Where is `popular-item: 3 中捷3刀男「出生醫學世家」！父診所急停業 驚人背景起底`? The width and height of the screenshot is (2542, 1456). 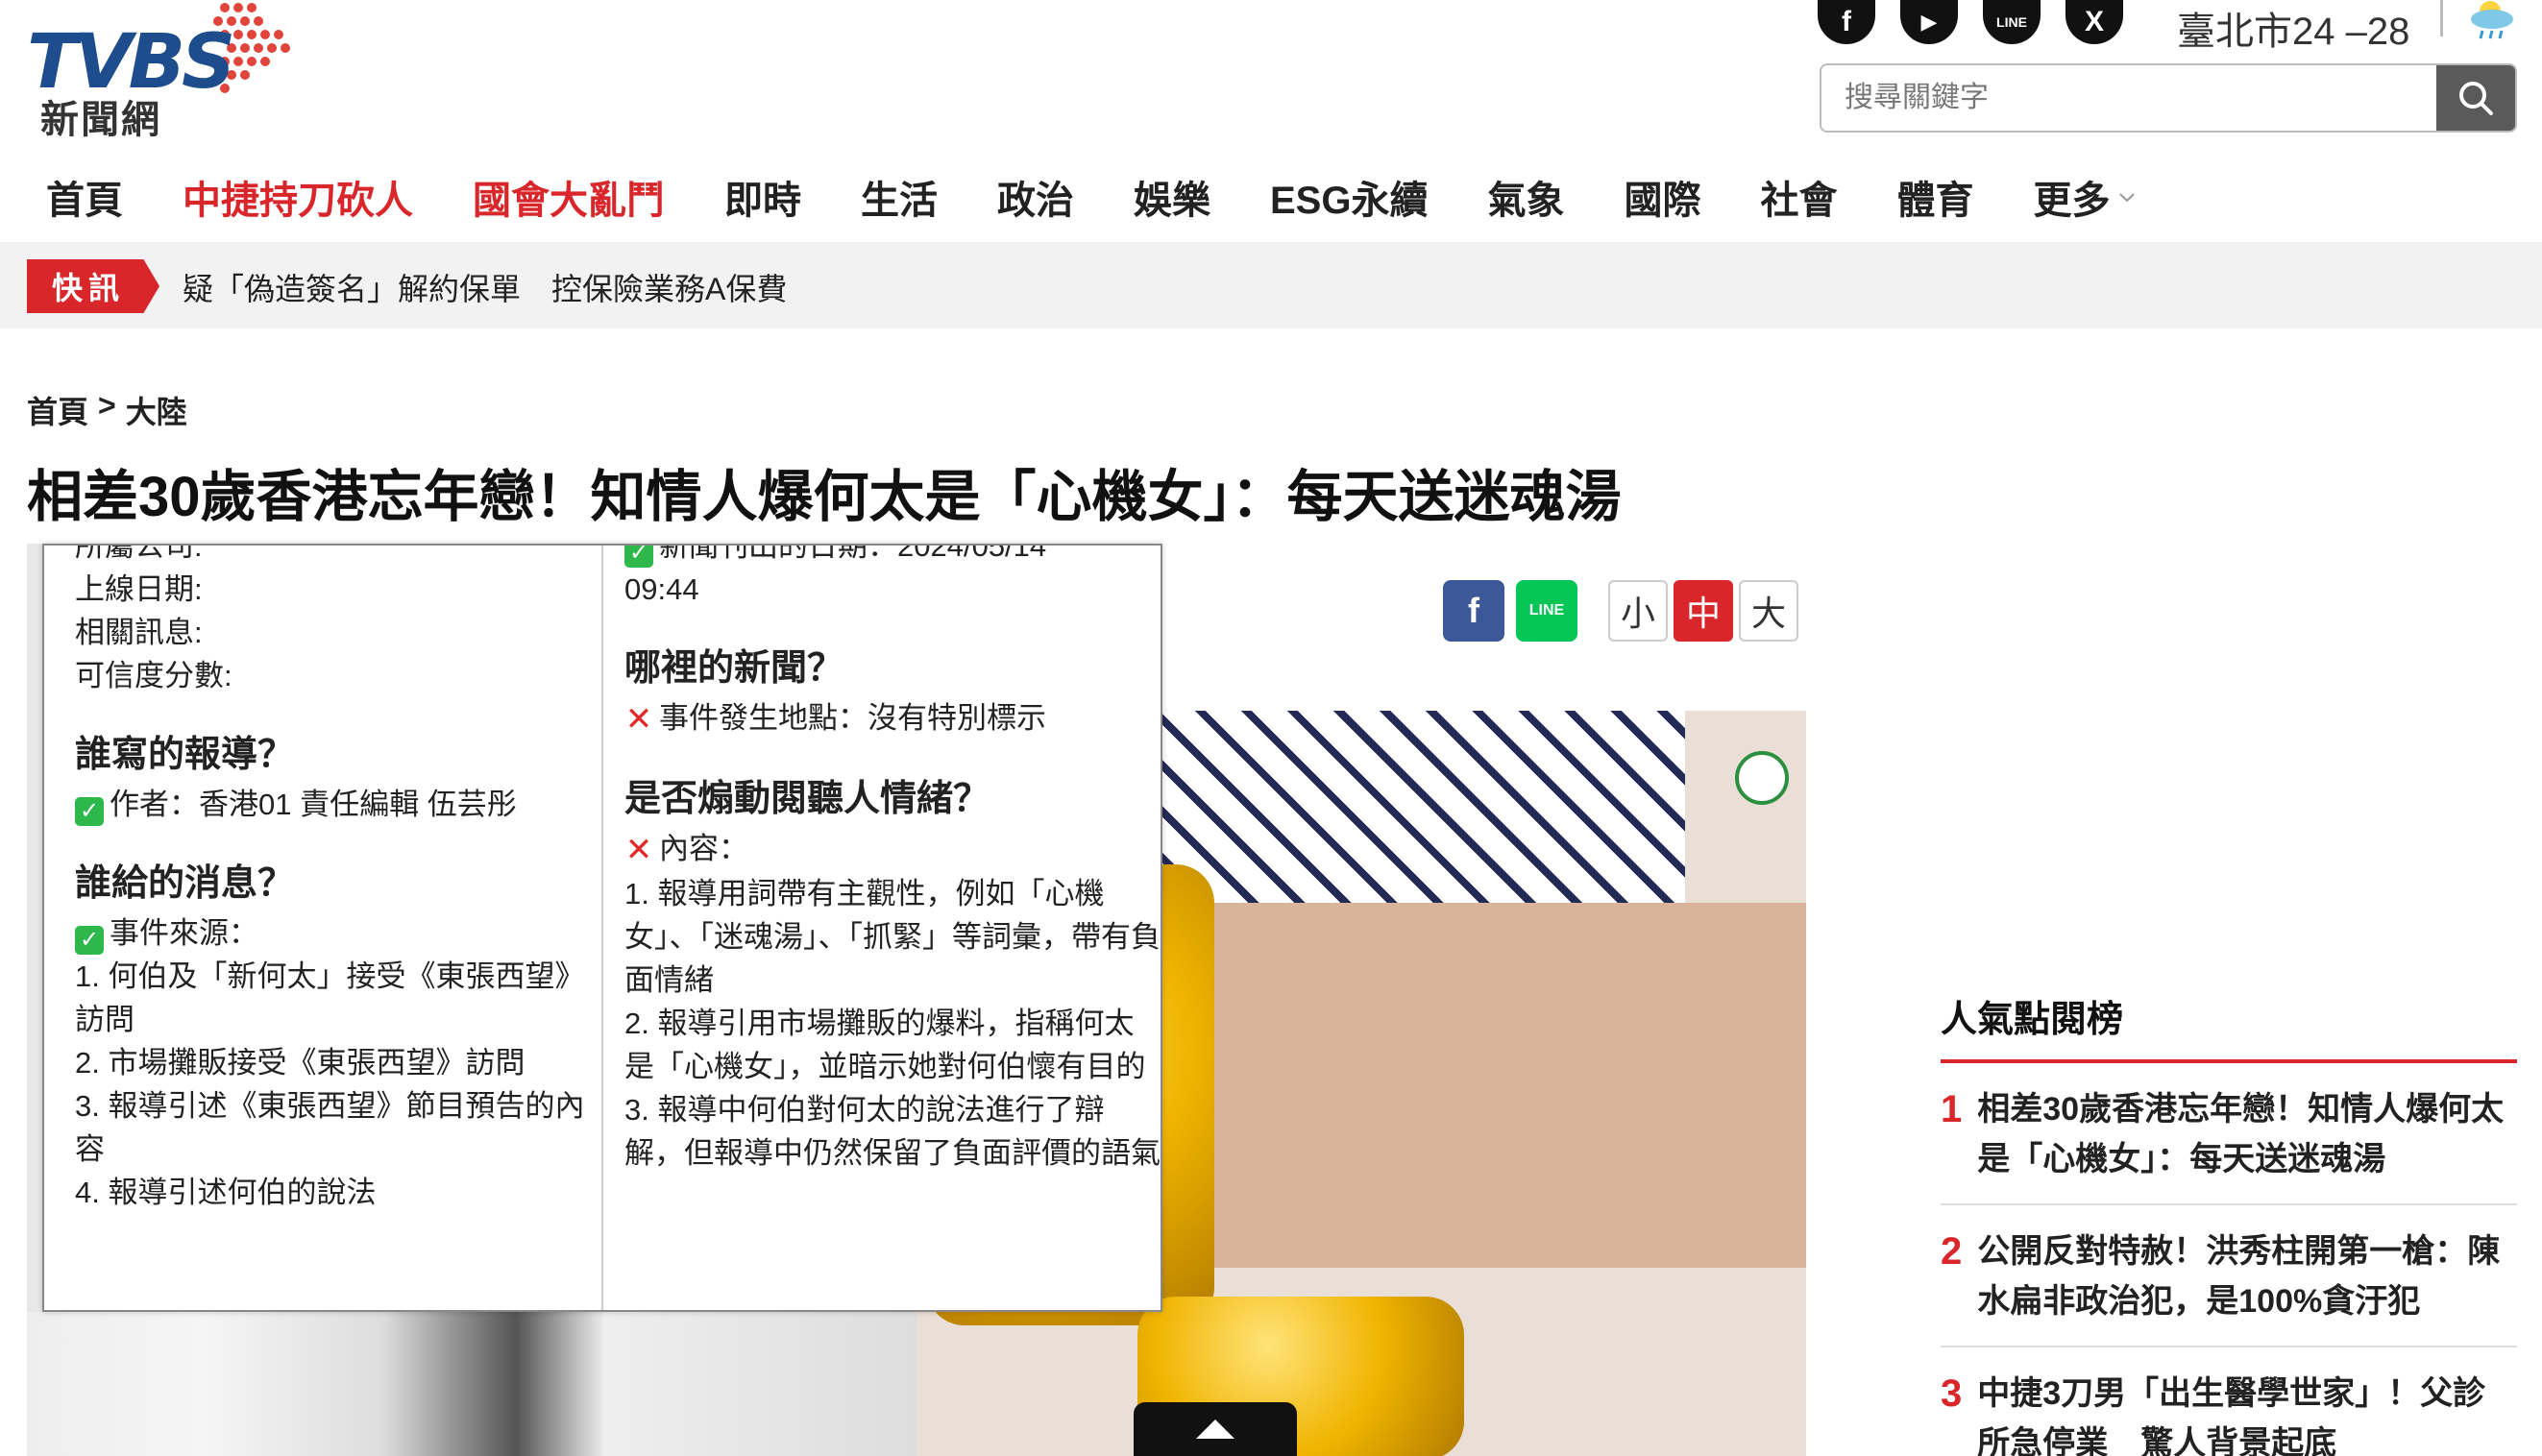 popular-item: 3 中捷3刀男「出生醫學世家」！父診所急停業 驚人背景起底 is located at coordinates (2229, 1402).